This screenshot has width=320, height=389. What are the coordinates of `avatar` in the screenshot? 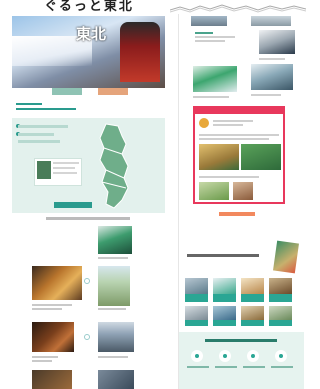 It's located at (204, 123).